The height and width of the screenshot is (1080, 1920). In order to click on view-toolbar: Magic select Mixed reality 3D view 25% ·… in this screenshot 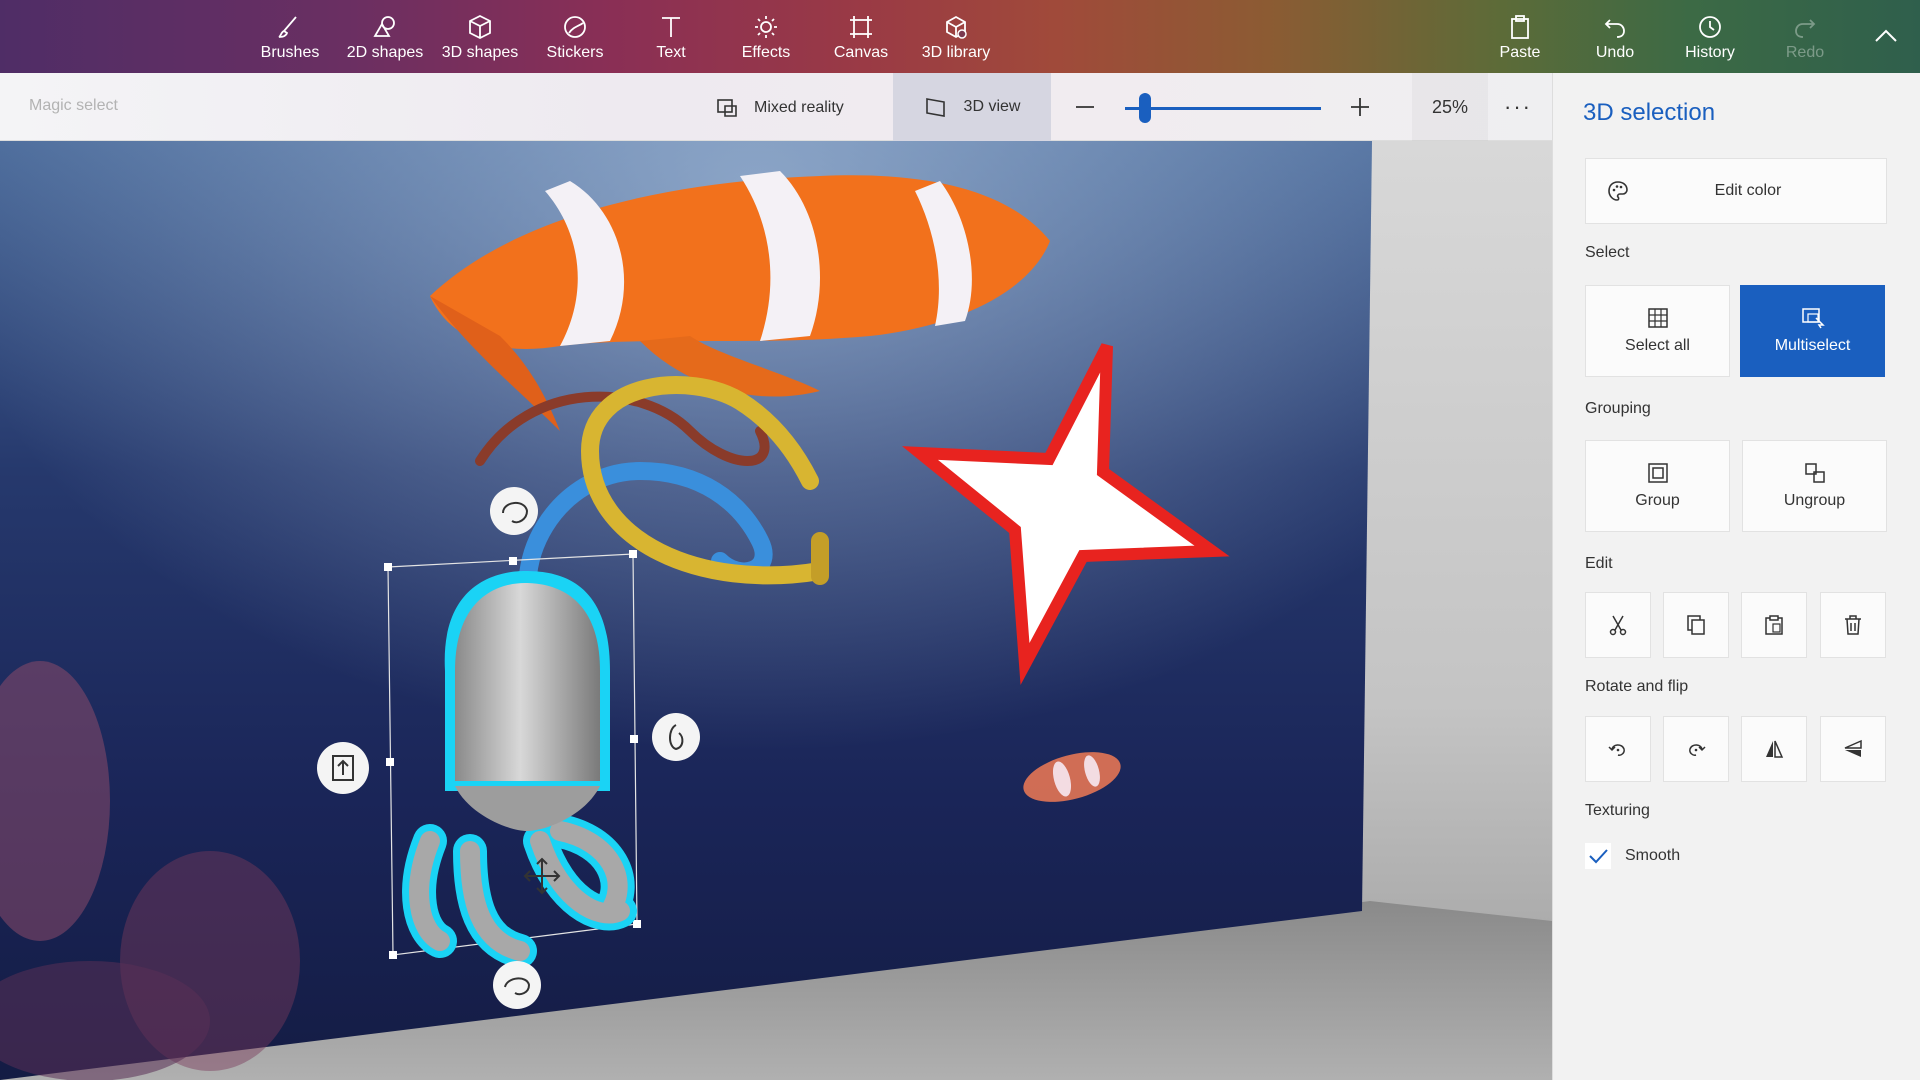, I will do `click(776, 107)`.